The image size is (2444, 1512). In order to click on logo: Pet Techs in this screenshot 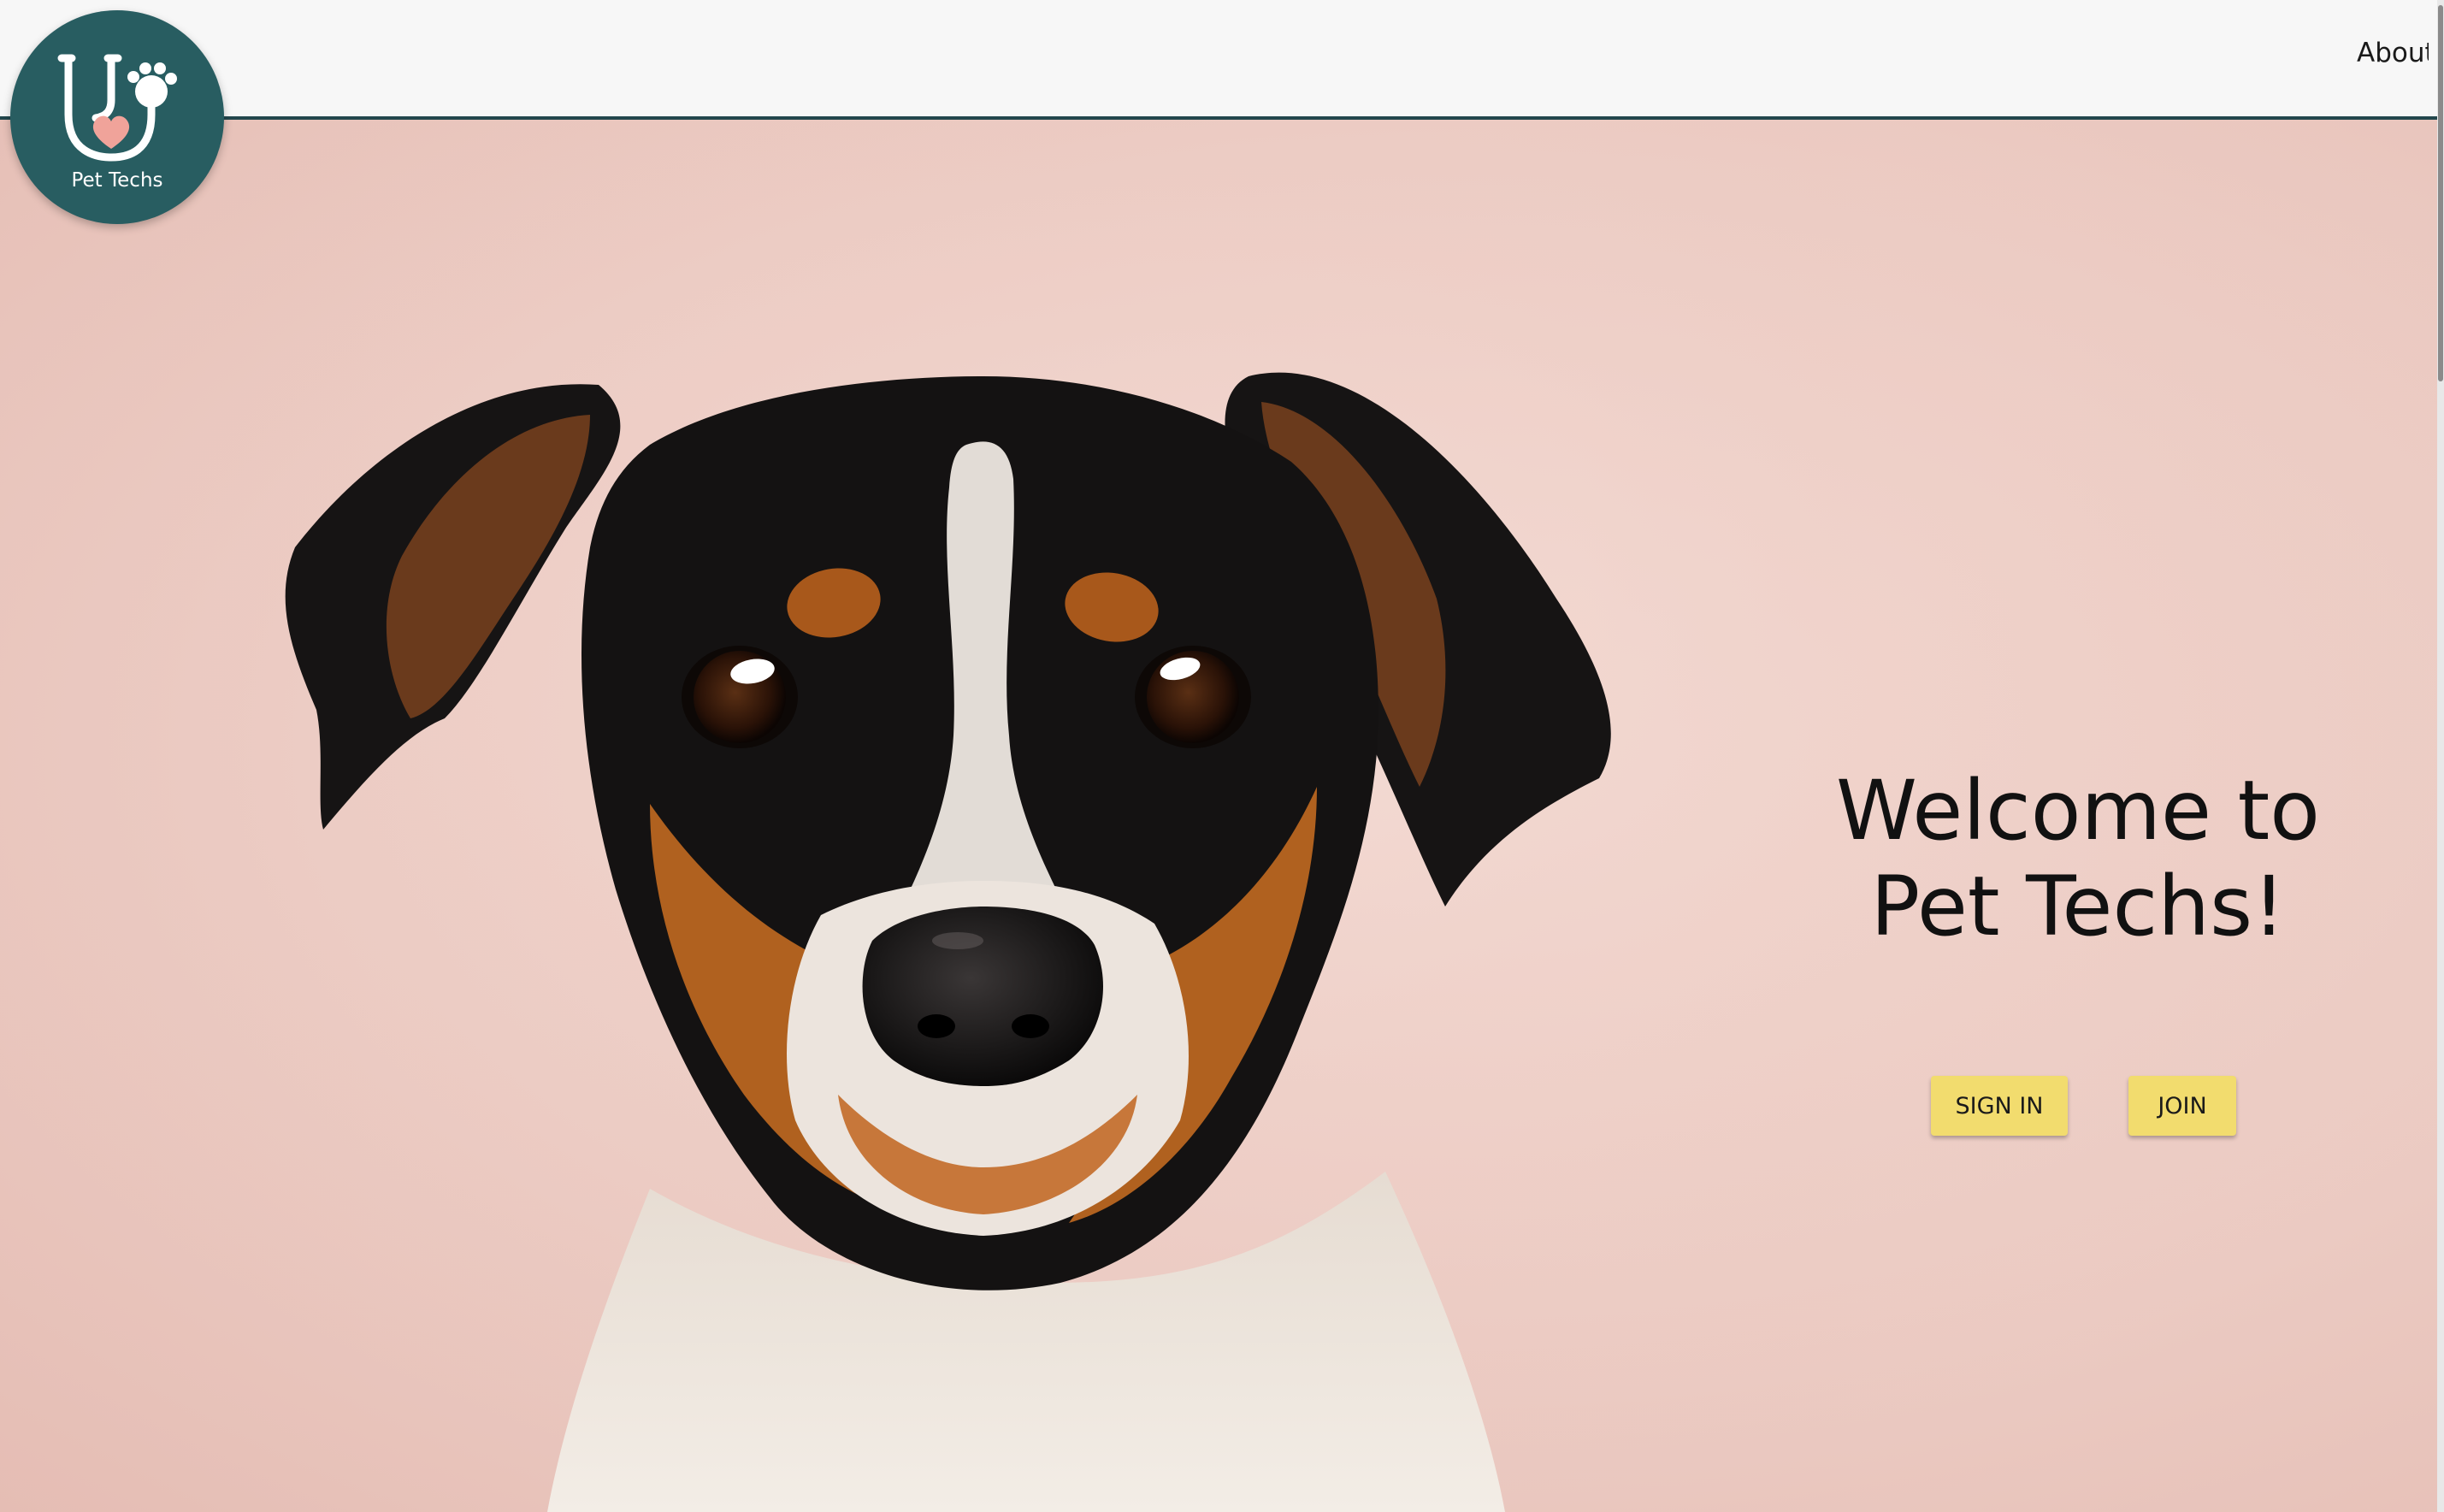, I will do `click(117, 117)`.